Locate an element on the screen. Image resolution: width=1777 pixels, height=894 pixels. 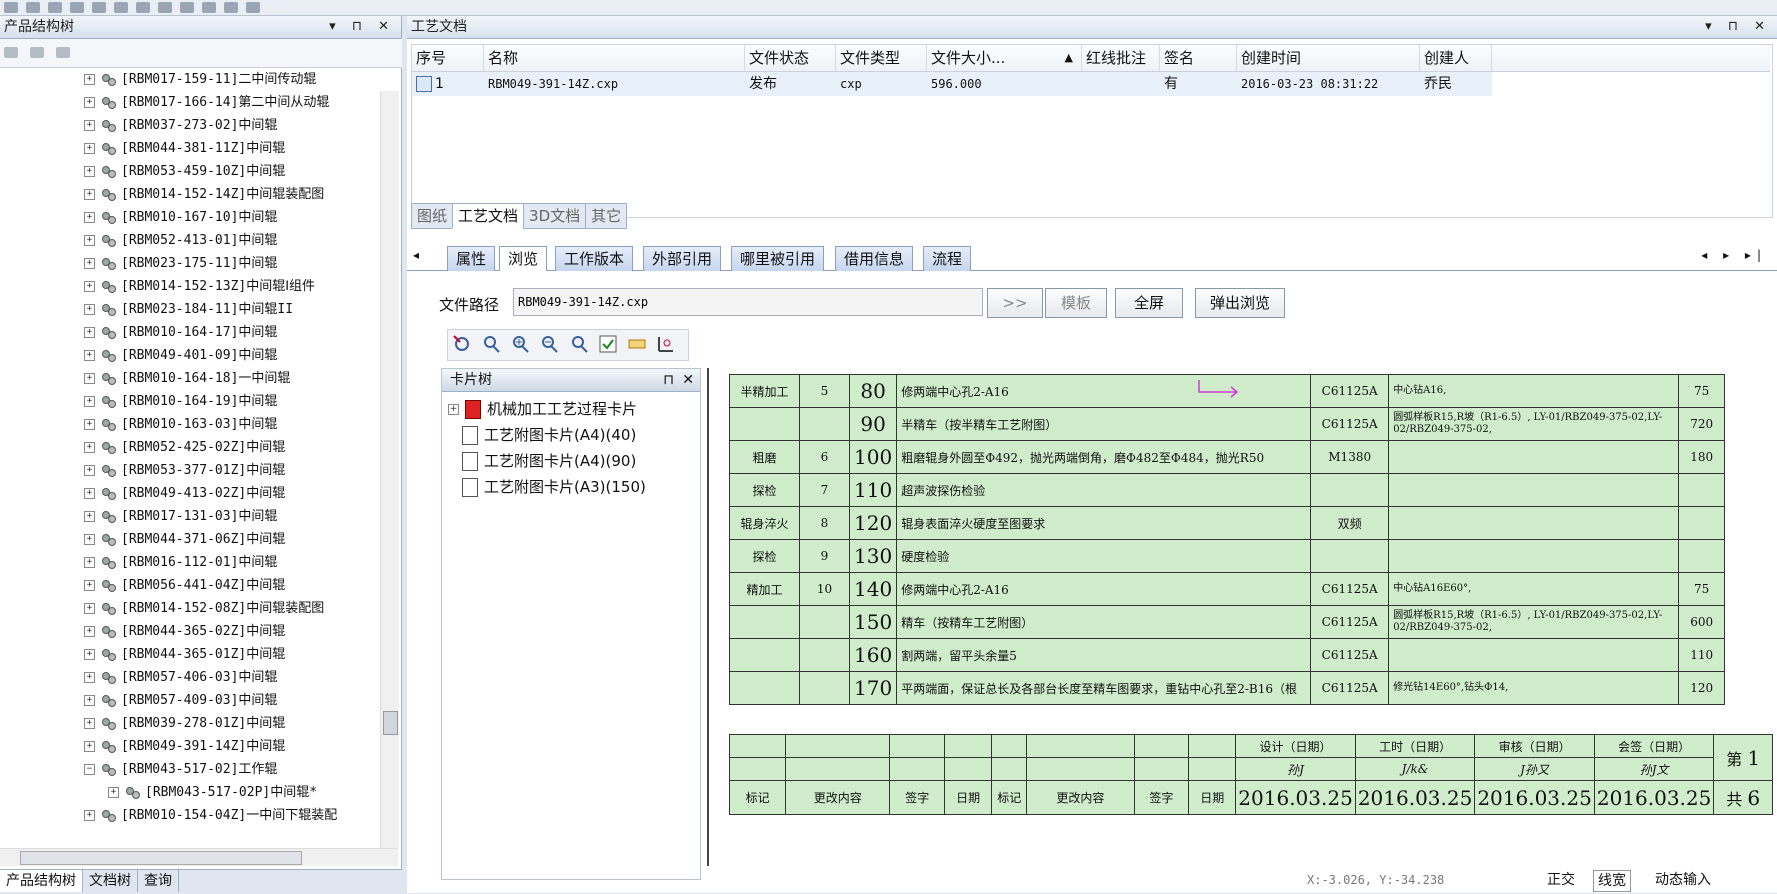
tree-item: + [RBM017-131-03]中间辊 is located at coordinates (180, 516).